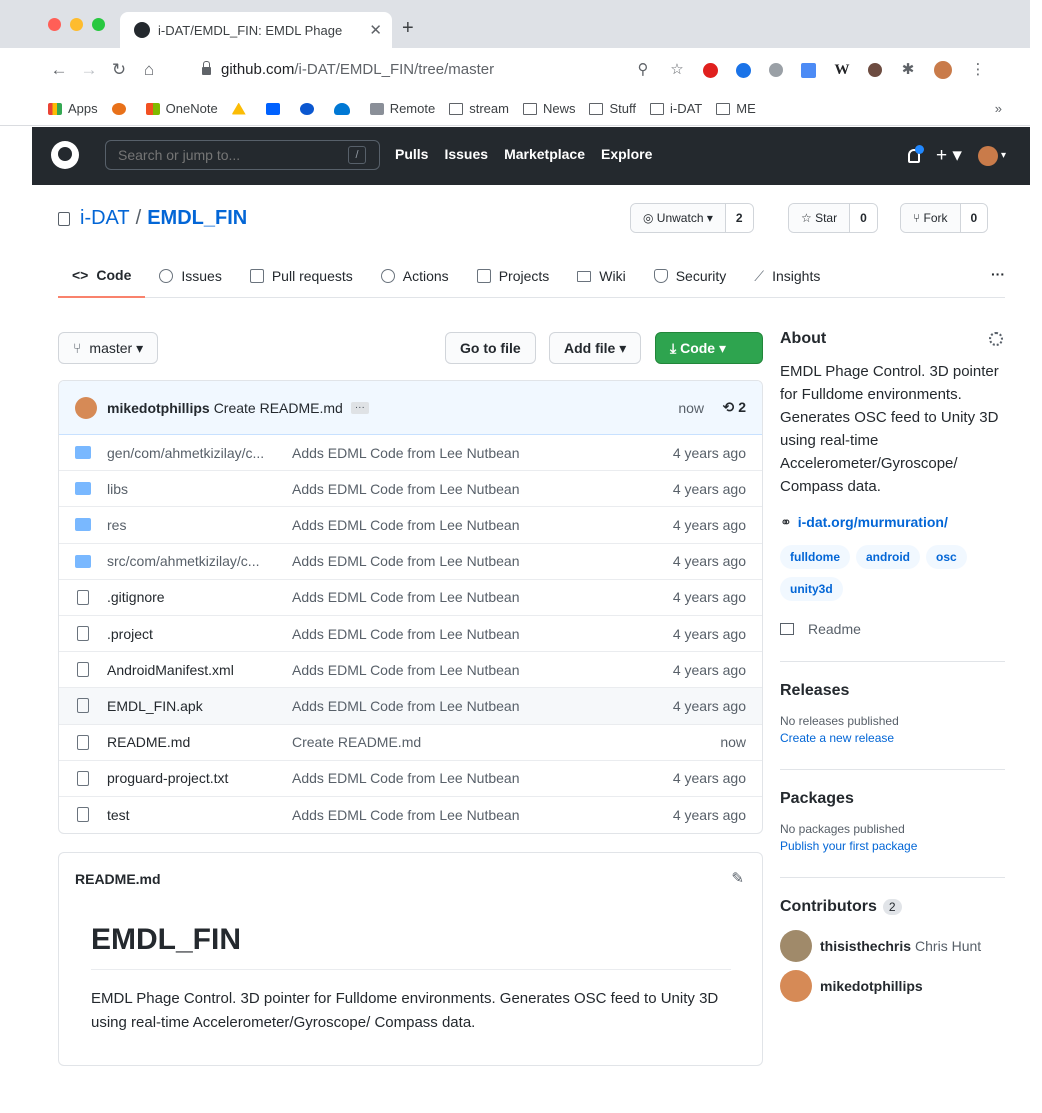  Describe the element at coordinates (119, 70) in the screenshot. I see `reload-icon: ↻` at that location.